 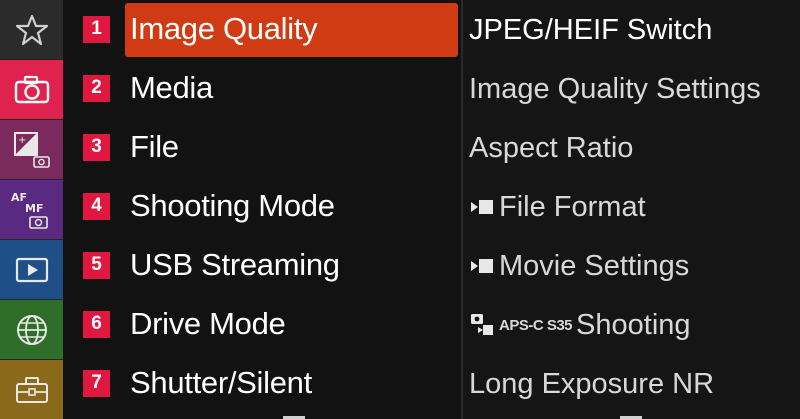 I want to click on menu-item-label: Shutter/Silent, so click(x=221, y=382).